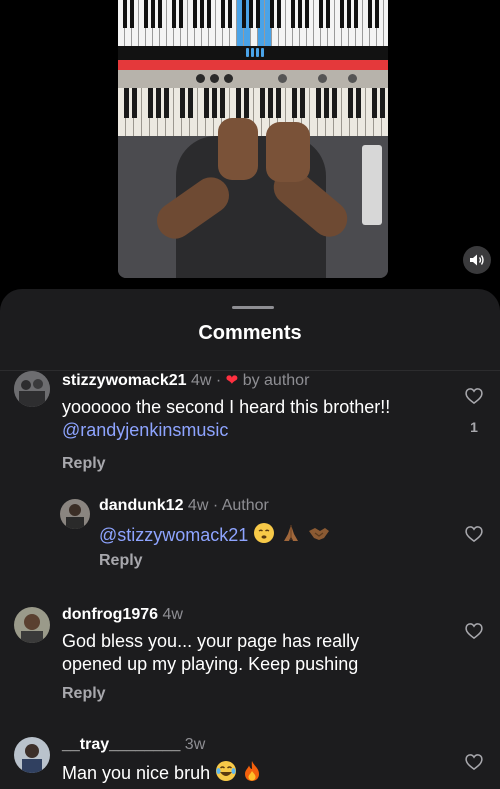 The image size is (500, 789). I want to click on username: __tray________, so click(121, 744).